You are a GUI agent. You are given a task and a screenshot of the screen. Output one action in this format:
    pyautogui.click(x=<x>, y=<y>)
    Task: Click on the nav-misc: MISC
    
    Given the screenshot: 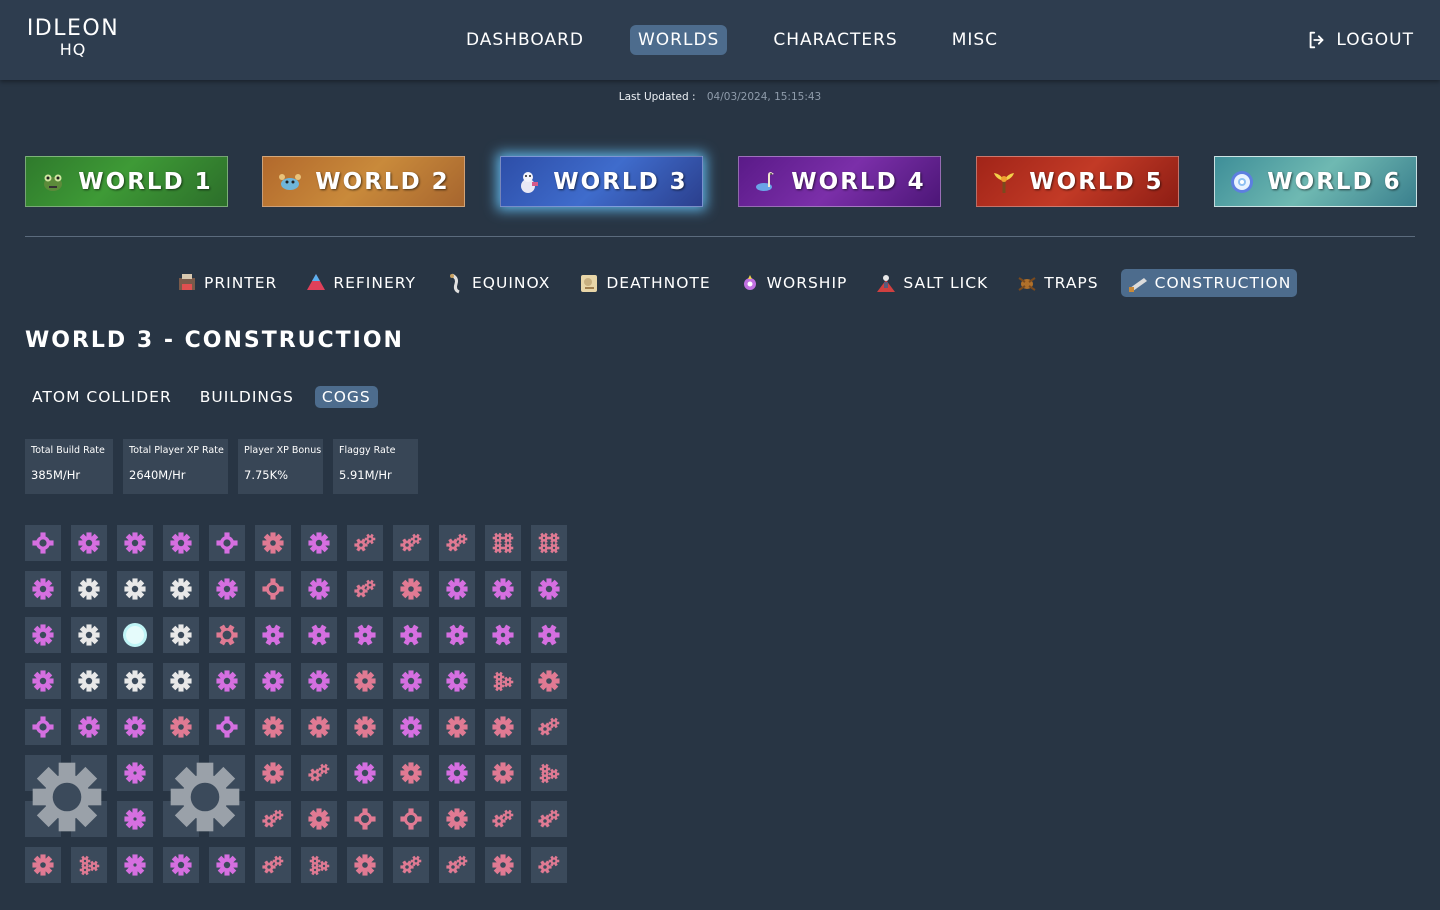 What is the action you would take?
    pyautogui.click(x=975, y=40)
    